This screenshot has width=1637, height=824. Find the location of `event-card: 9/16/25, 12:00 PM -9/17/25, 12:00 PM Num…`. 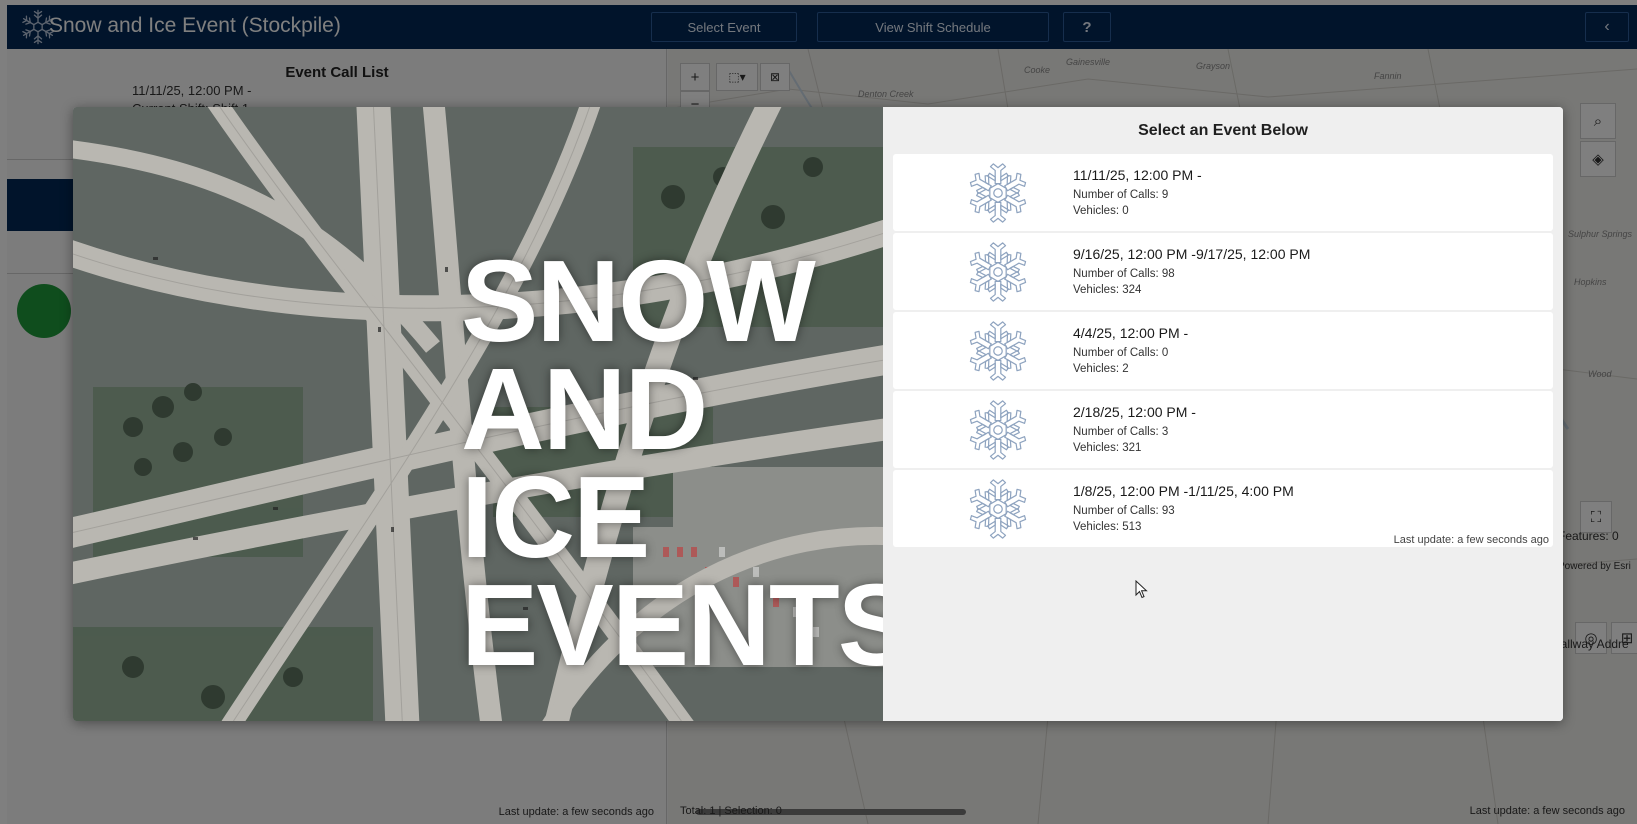

event-card: 9/16/25, 12:00 PM -9/17/25, 12:00 PM Num… is located at coordinates (1223, 271).